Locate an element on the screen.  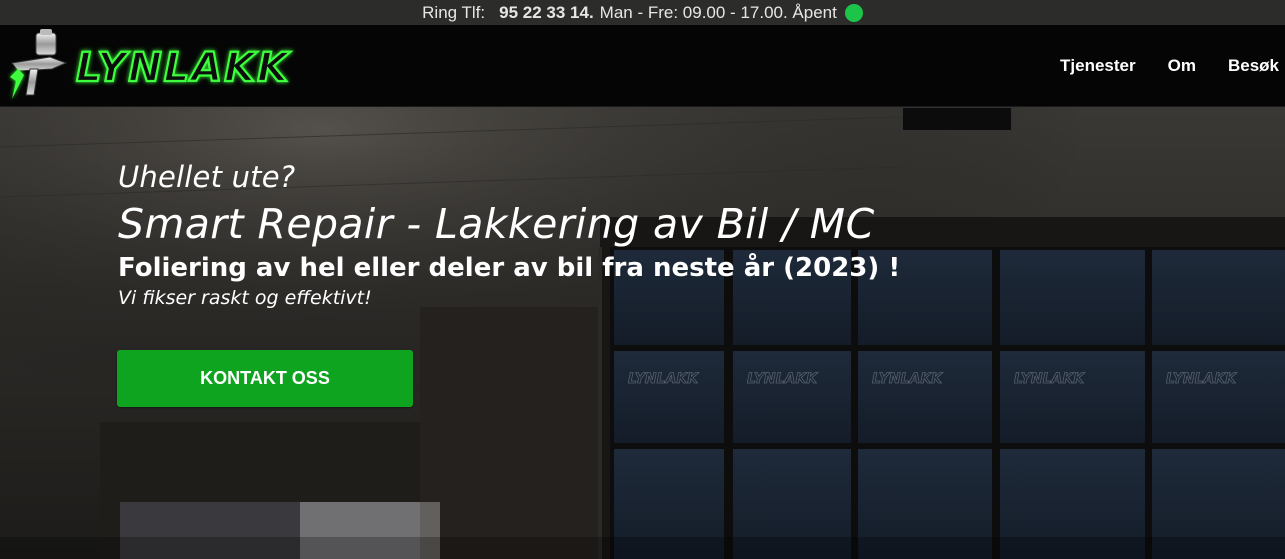
nav-item-om: Om is located at coordinates (1182, 66).